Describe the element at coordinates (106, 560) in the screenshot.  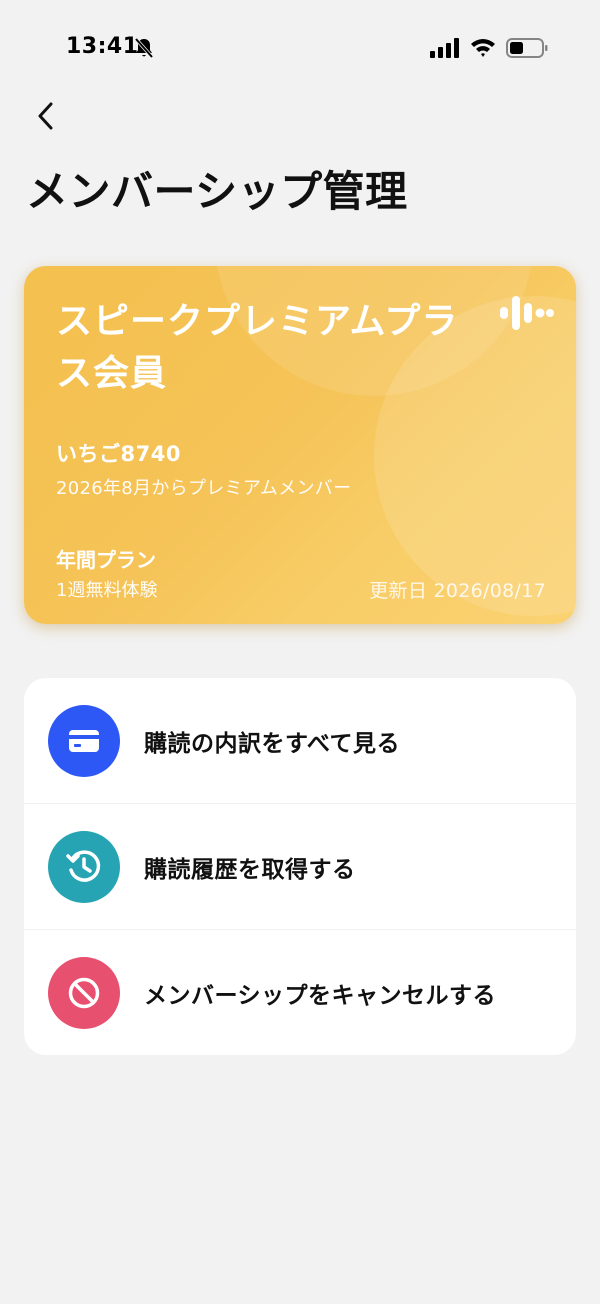
I see `card-plan: 年間プラン` at that location.